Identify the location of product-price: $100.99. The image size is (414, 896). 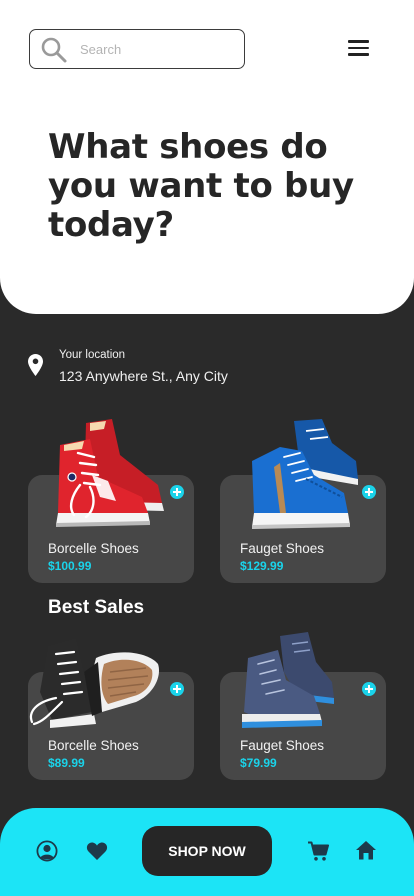
(70, 566).